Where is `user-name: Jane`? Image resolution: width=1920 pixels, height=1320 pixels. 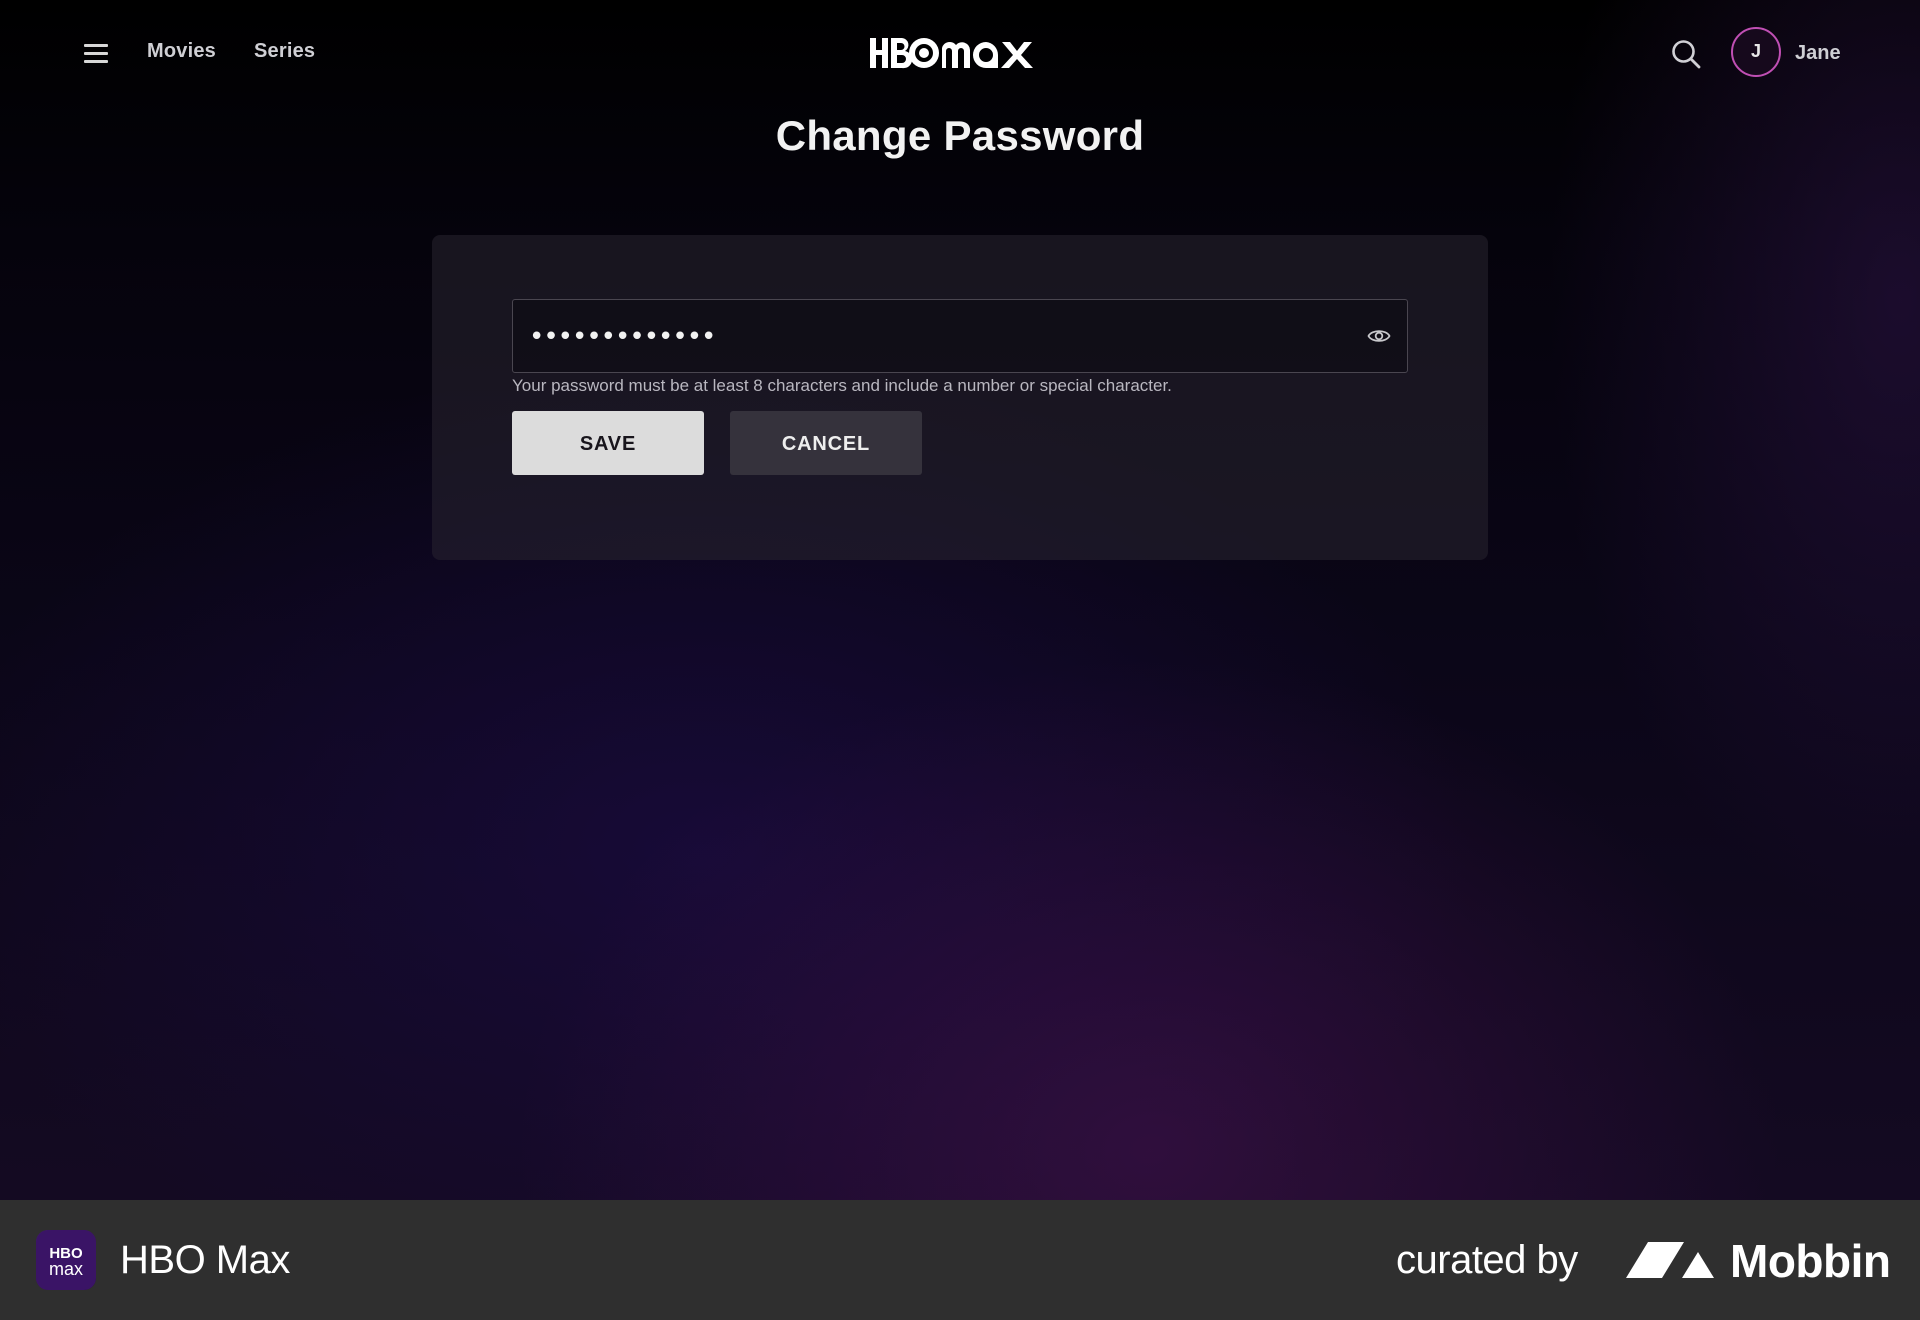
user-name: Jane is located at coordinates (1818, 53).